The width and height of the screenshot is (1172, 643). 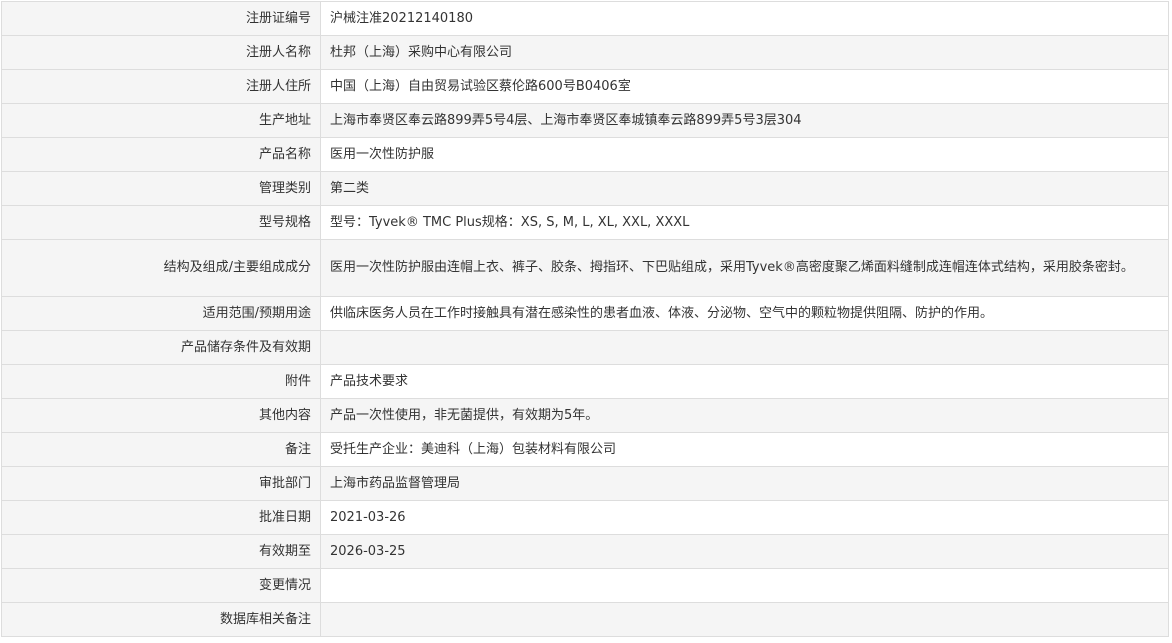 I want to click on field-label: 适用范围/预期用途, so click(x=161, y=313).